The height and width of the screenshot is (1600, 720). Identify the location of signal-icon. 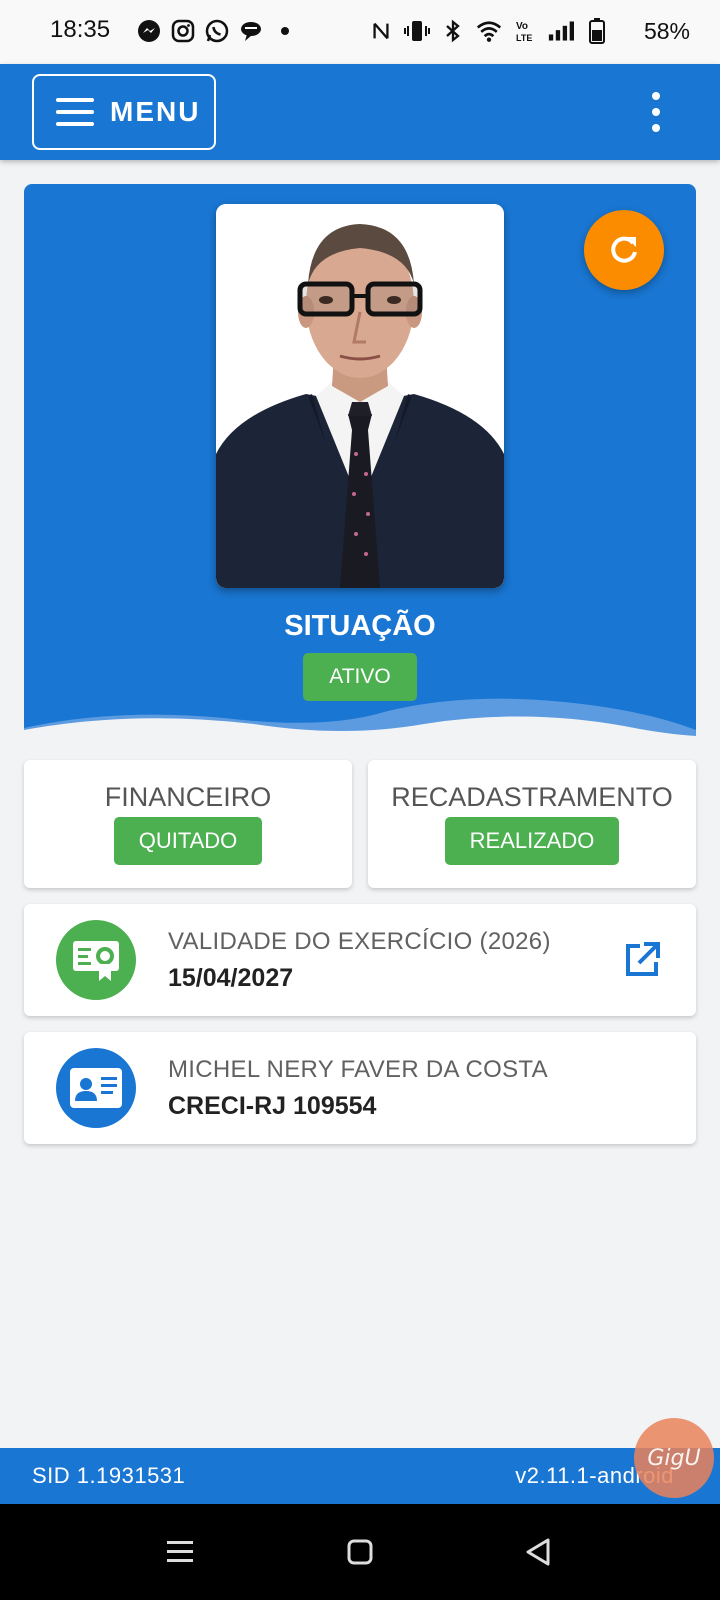
(561, 31).